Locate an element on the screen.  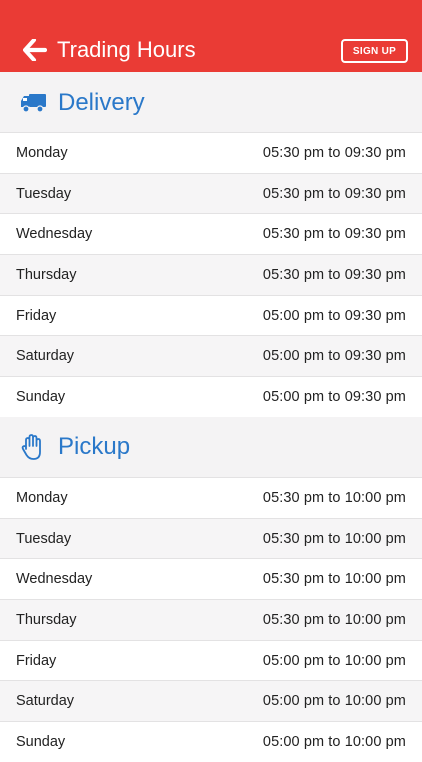
table-row: Wednesday 05:30 pm to 09:30 pm is located at coordinates (211, 234).